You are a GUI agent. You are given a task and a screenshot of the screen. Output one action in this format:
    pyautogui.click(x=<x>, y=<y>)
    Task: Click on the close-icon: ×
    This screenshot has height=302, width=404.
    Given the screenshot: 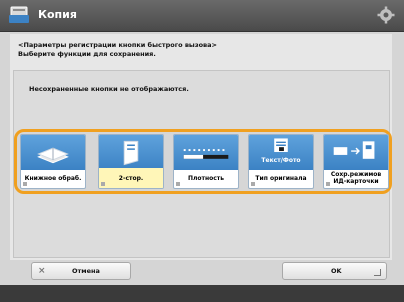 What is the action you would take?
    pyautogui.click(x=42, y=271)
    